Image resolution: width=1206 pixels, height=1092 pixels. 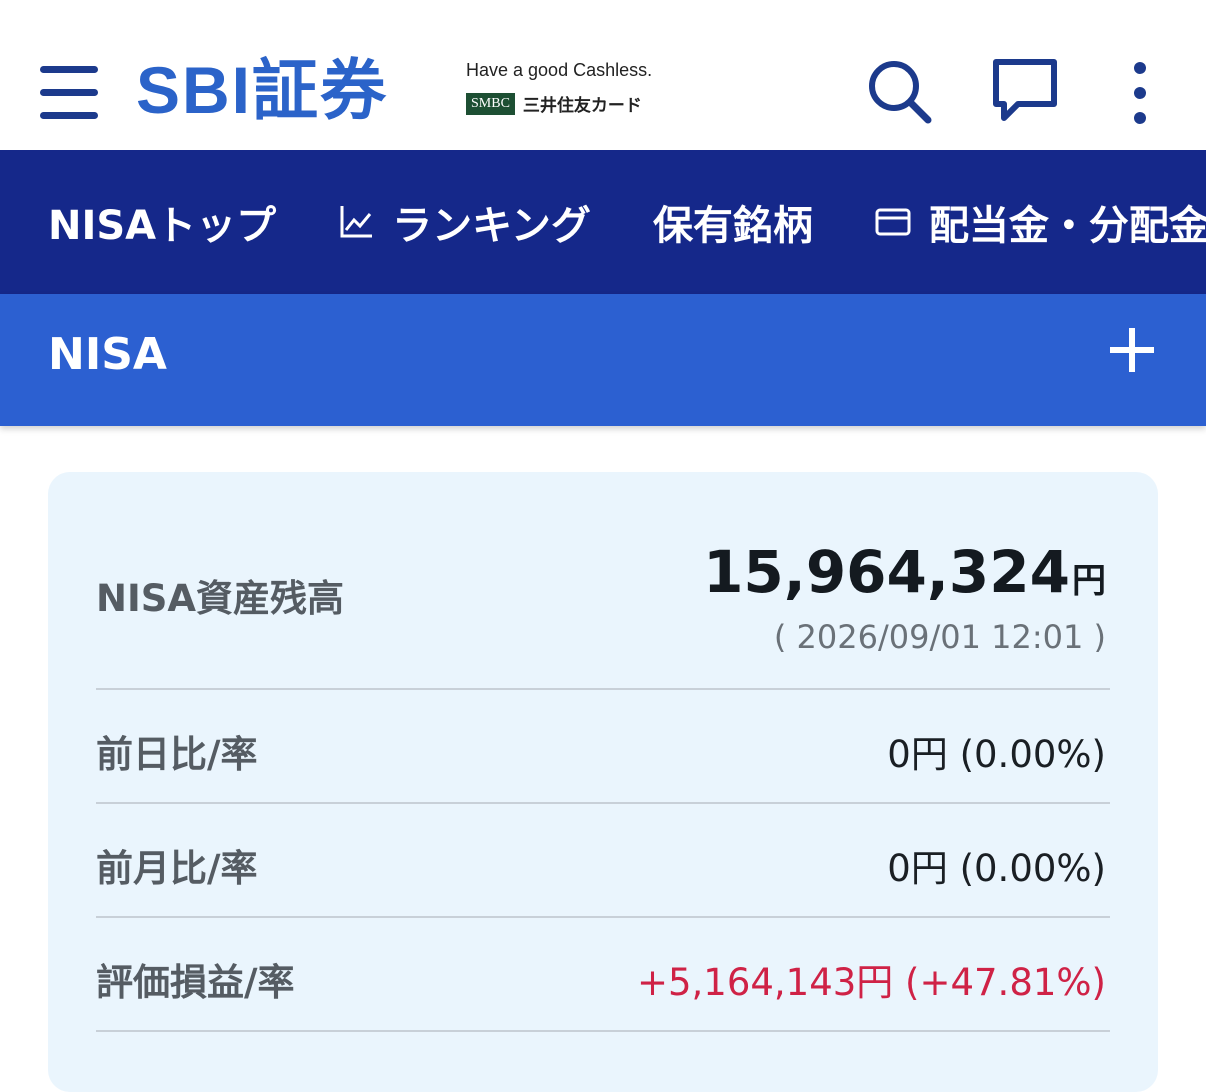 I want to click on nisa-section-header: NISA, so click(x=603, y=360).